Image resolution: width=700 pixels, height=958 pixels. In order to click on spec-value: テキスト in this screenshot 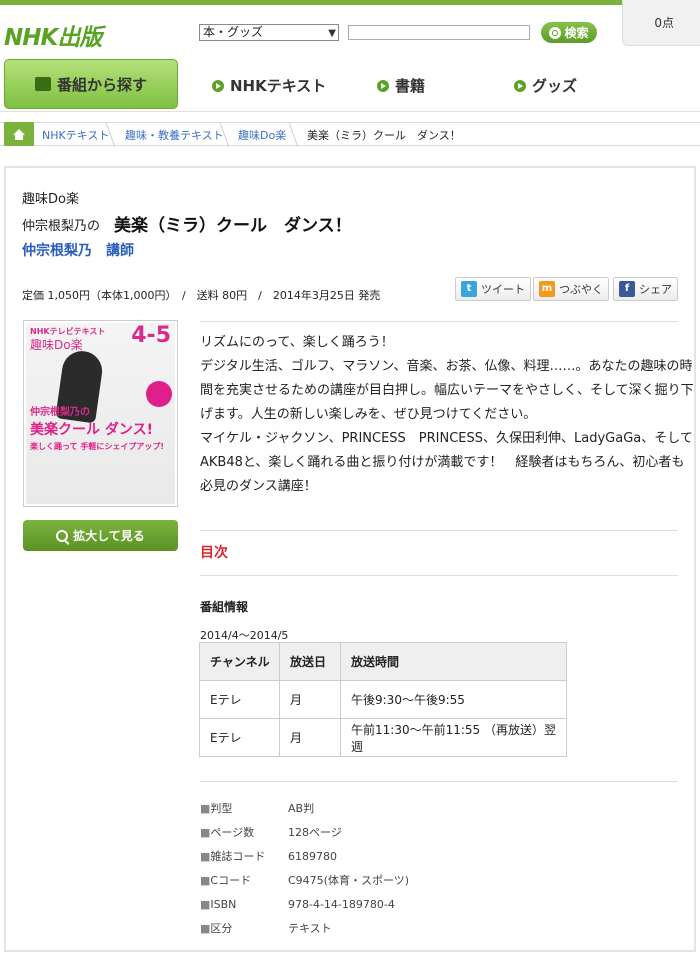, I will do `click(310, 928)`.